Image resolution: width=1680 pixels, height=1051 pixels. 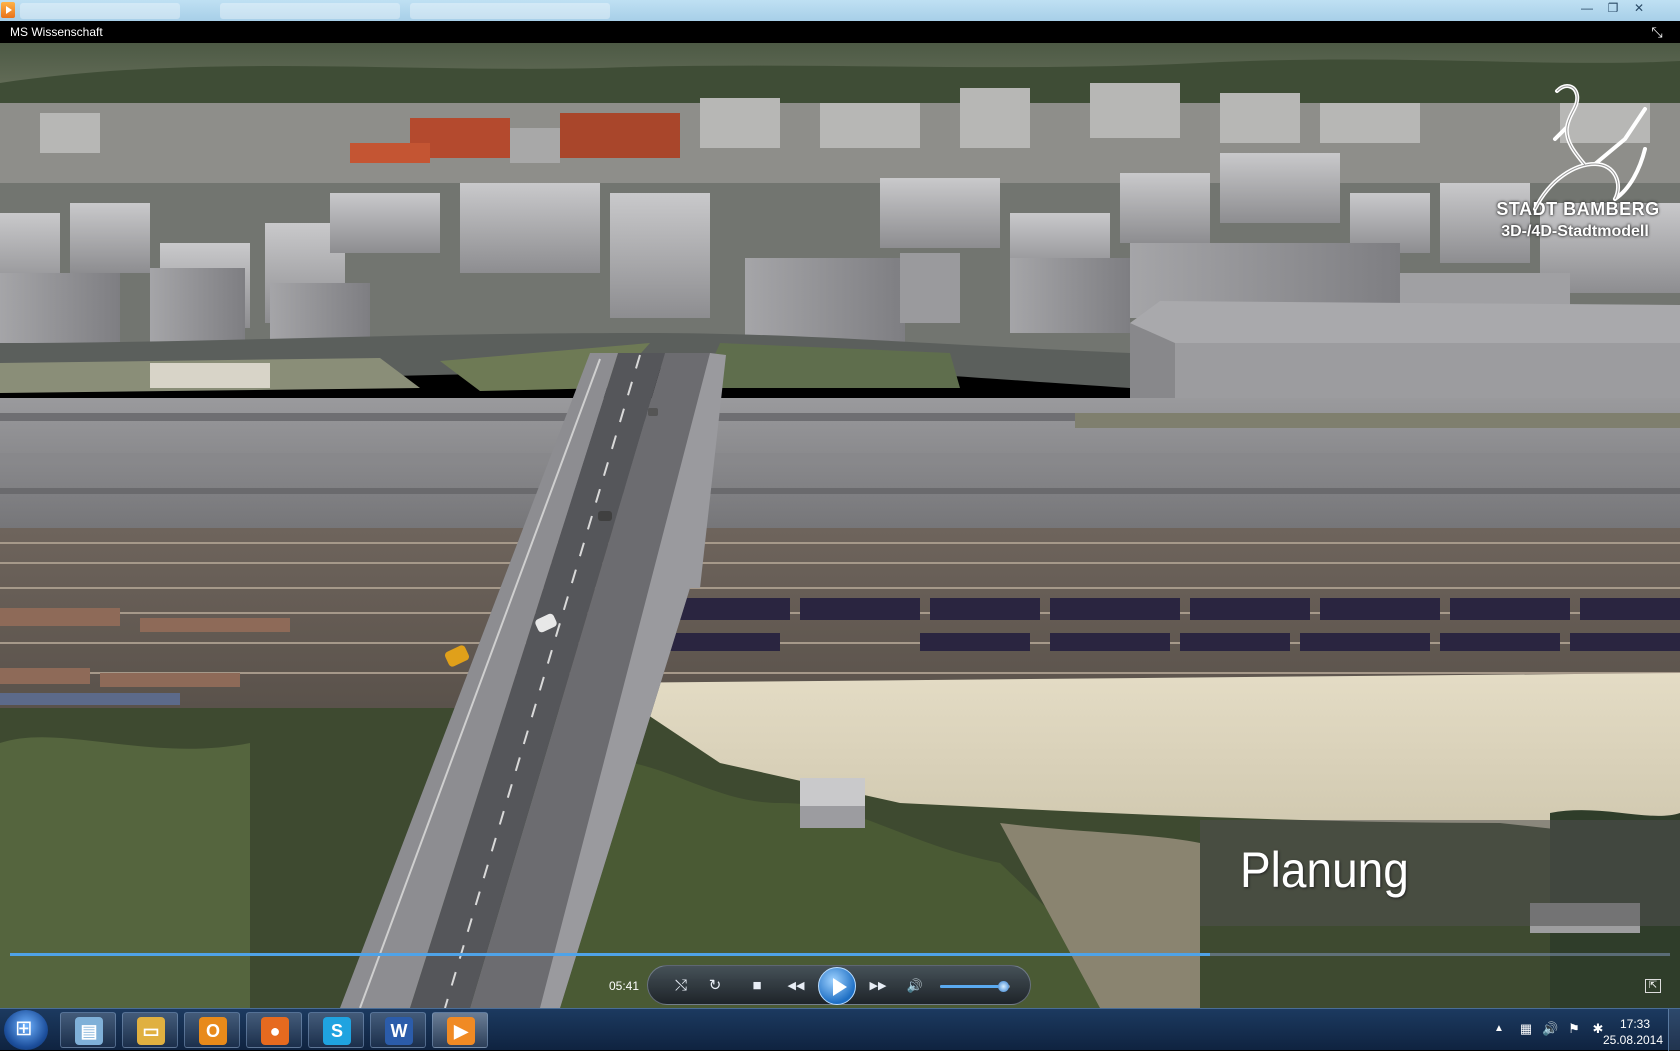 What do you see at coordinates (1635, 1024) in the screenshot?
I see `clock-time: 17:33` at bounding box center [1635, 1024].